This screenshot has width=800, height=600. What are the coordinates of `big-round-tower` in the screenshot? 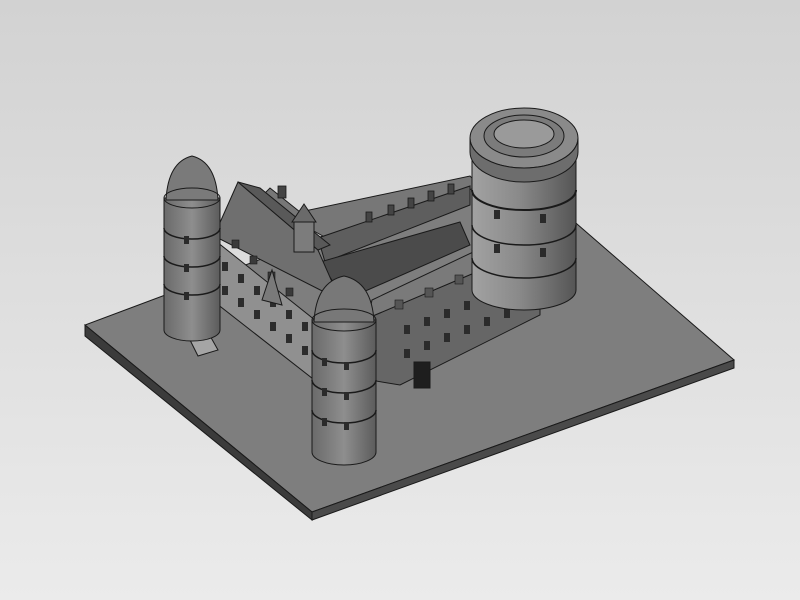 It's located at (524, 209).